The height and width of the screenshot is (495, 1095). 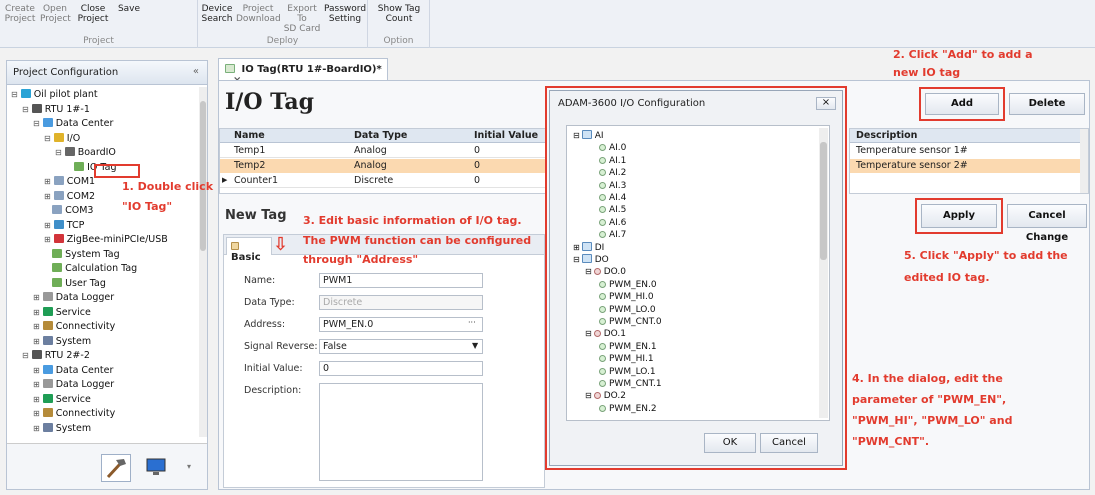 What do you see at coordinates (62, 138) in the screenshot?
I see `tree-item: ⊟ I/O` at bounding box center [62, 138].